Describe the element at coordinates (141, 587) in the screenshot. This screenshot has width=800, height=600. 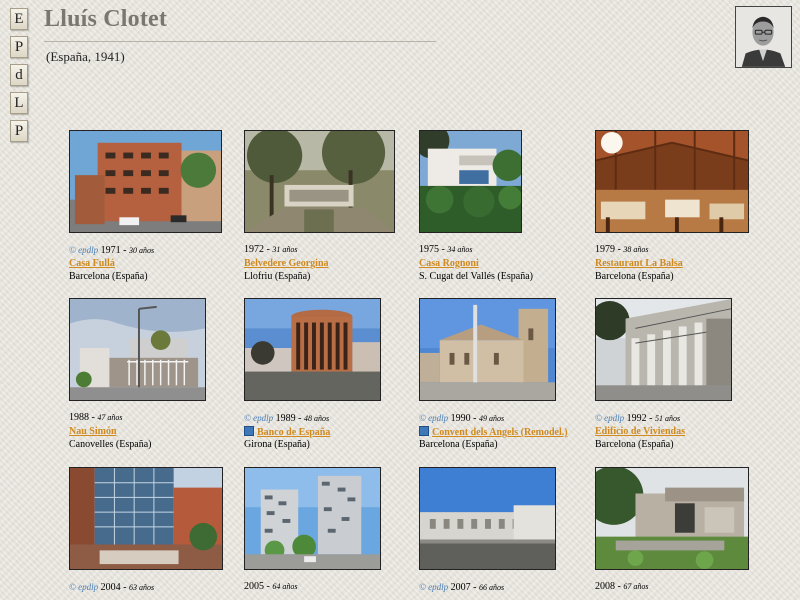
I see `work-age: 63 años` at that location.